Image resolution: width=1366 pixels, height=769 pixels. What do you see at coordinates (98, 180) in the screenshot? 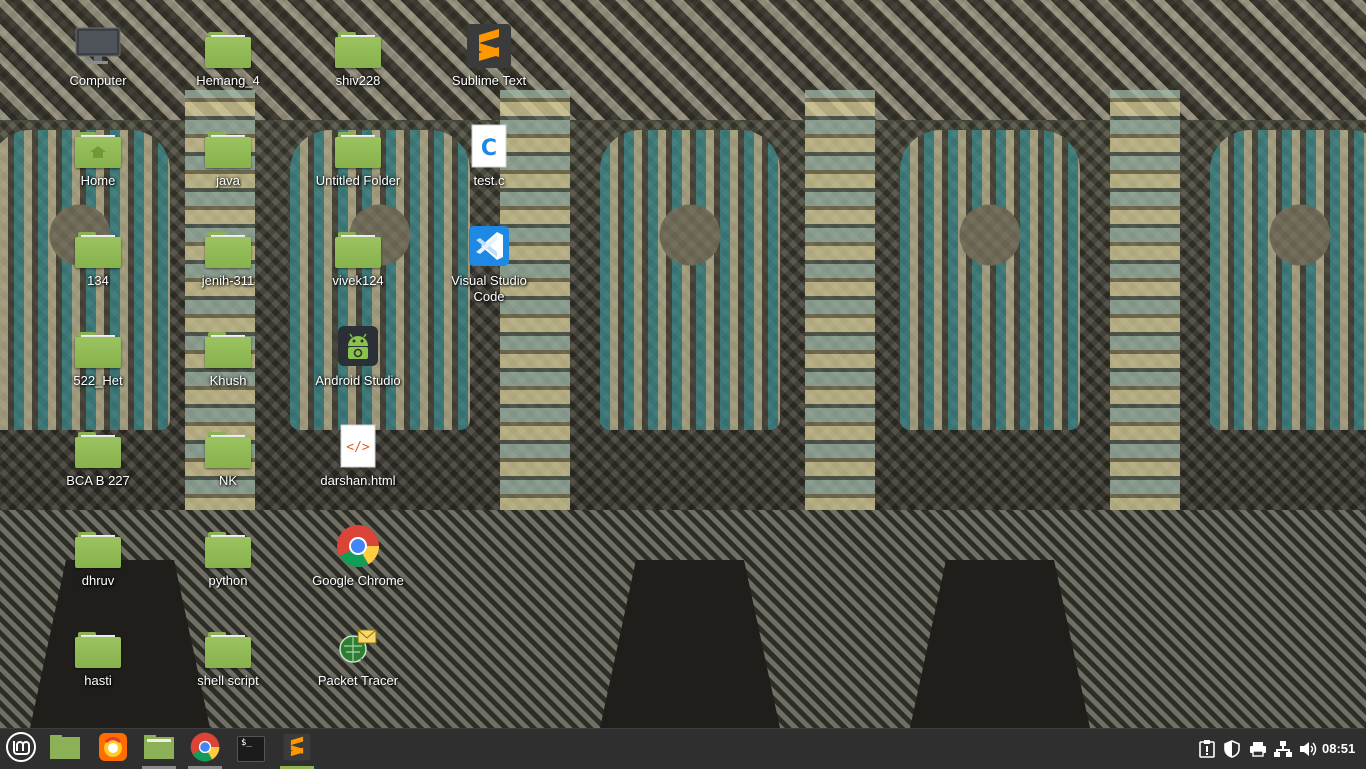
I see `desktop-icon-label: Home` at bounding box center [98, 180].